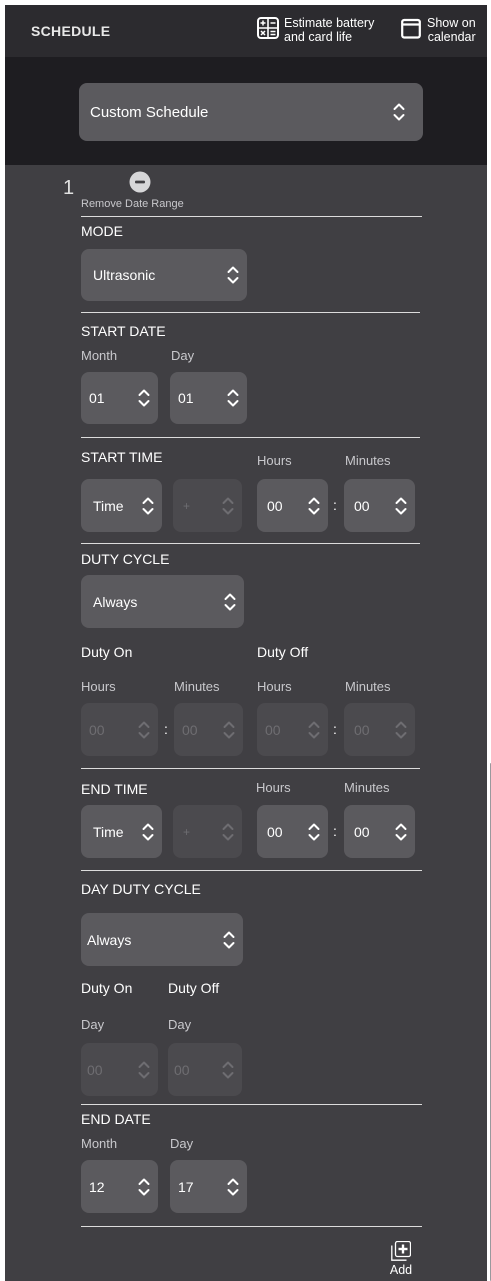 The height and width of the screenshot is (1281, 491). I want to click on duty-cycle-heading: DUTY CYCLE, so click(125, 559).